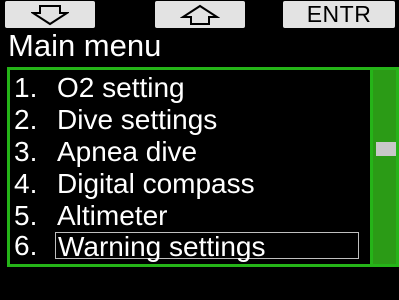 This screenshot has width=399, height=300. I want to click on arrow-down-outline-icon, so click(50, 14).